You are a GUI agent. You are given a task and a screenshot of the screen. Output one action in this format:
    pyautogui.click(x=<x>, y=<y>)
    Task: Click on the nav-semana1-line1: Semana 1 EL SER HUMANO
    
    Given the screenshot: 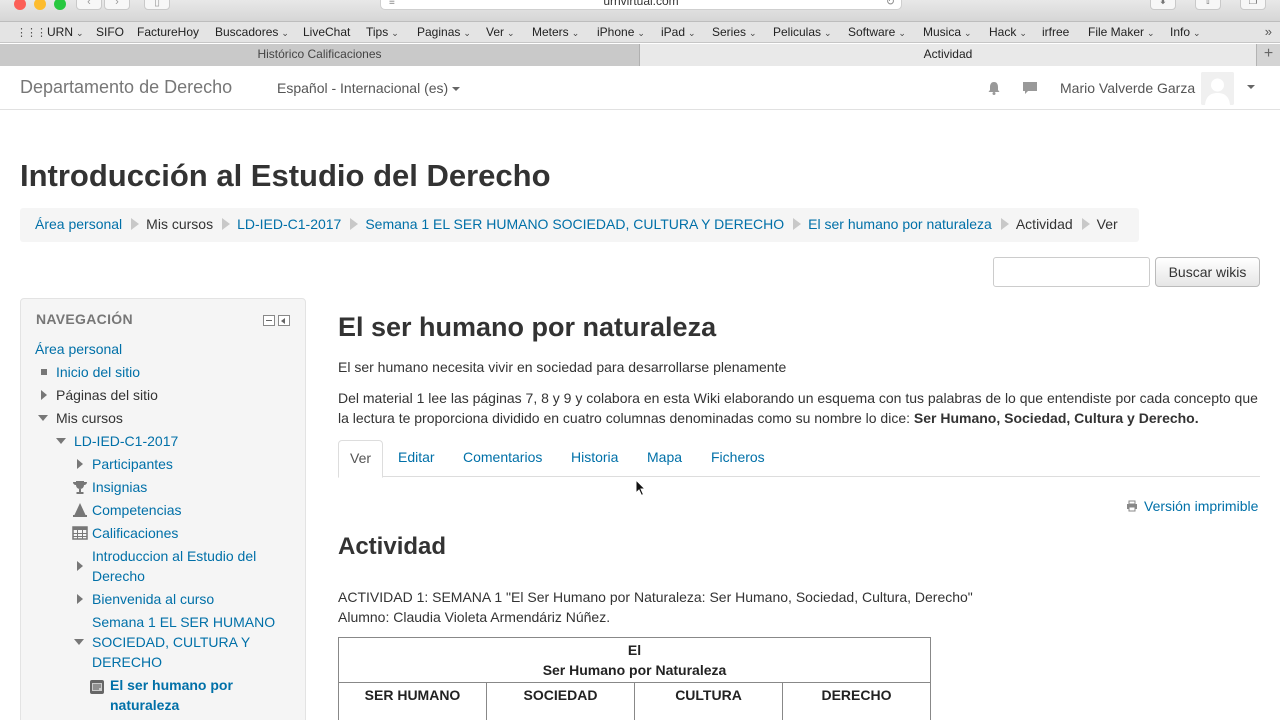 What is the action you would take?
    pyautogui.click(x=183, y=622)
    